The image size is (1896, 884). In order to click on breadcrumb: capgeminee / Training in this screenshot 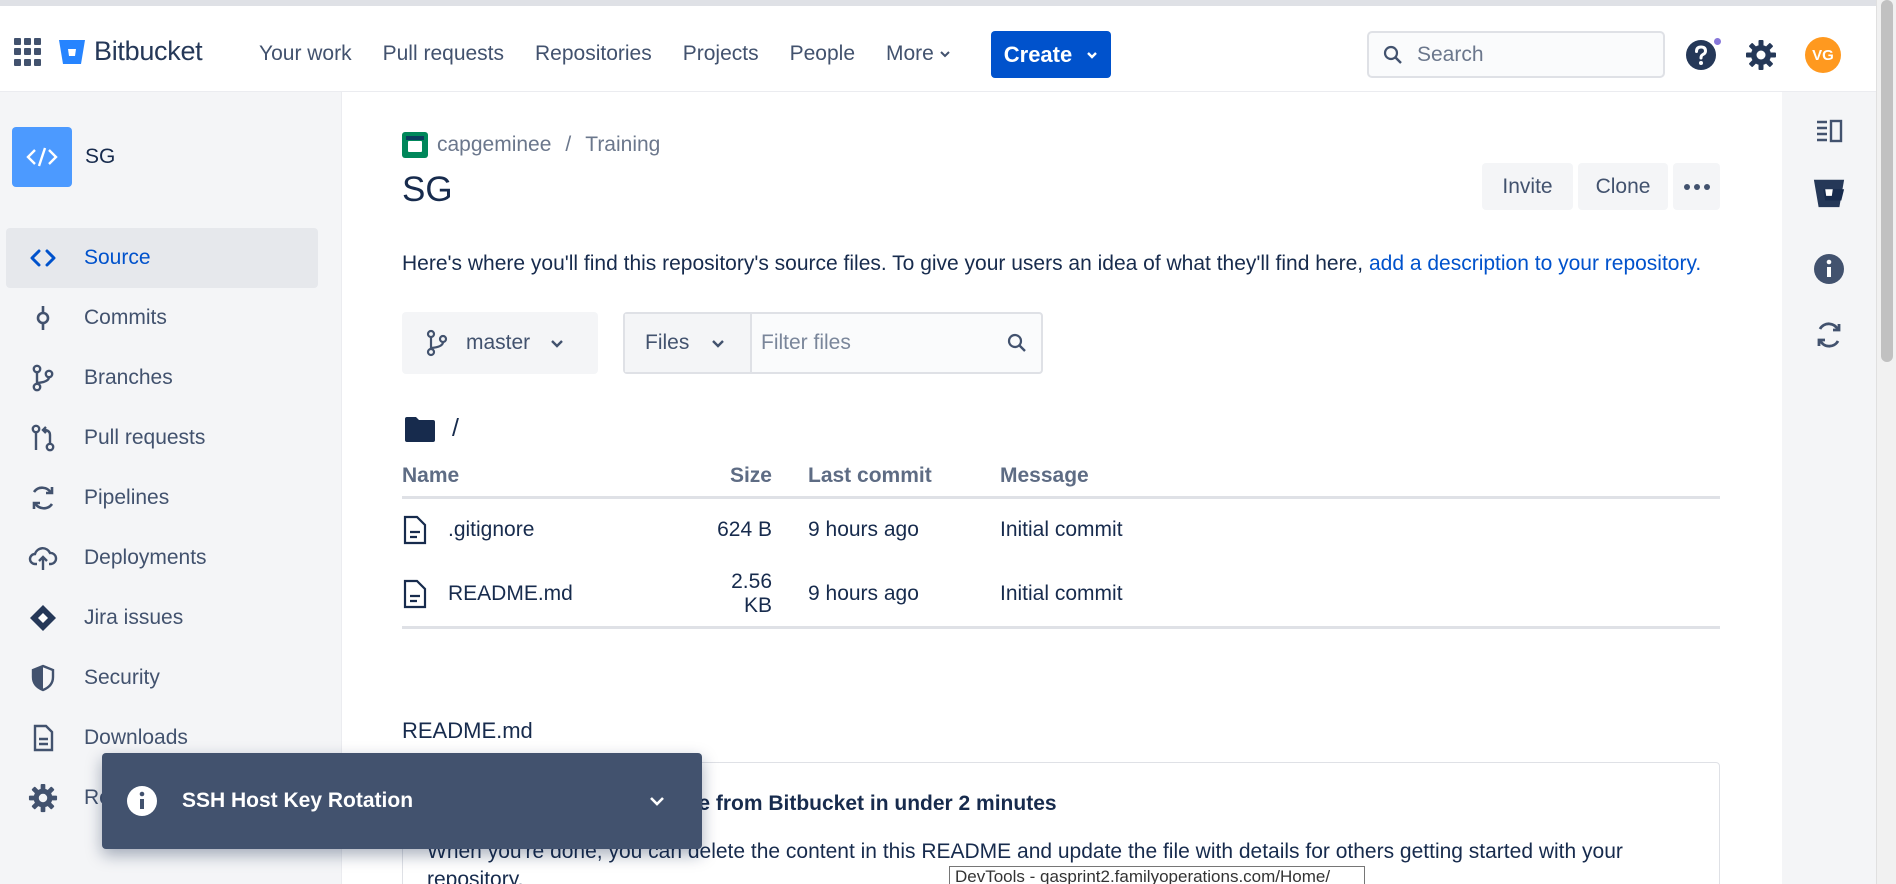, I will do `click(531, 145)`.